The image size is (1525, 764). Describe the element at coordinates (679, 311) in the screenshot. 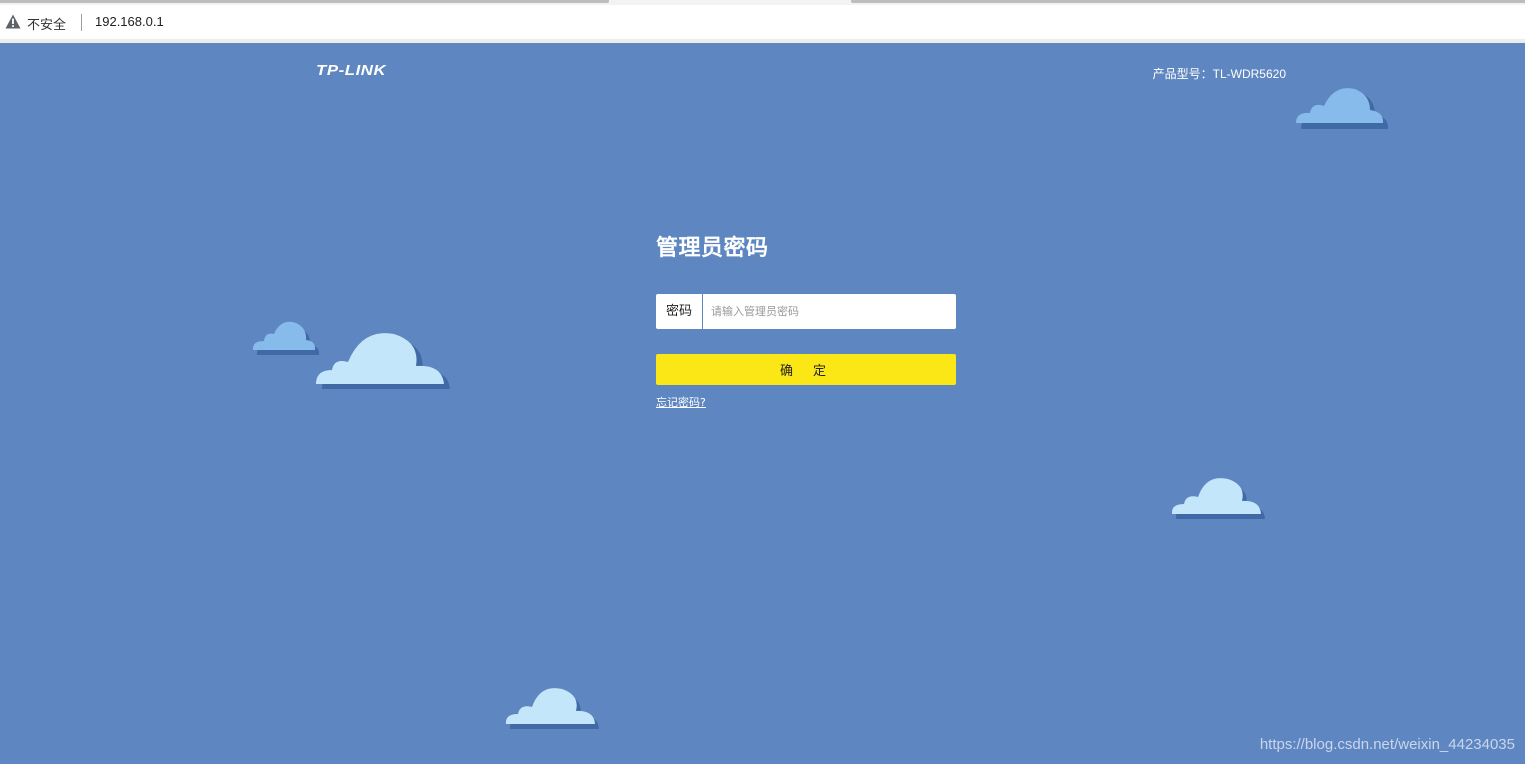

I see `password-label: 密码` at that location.